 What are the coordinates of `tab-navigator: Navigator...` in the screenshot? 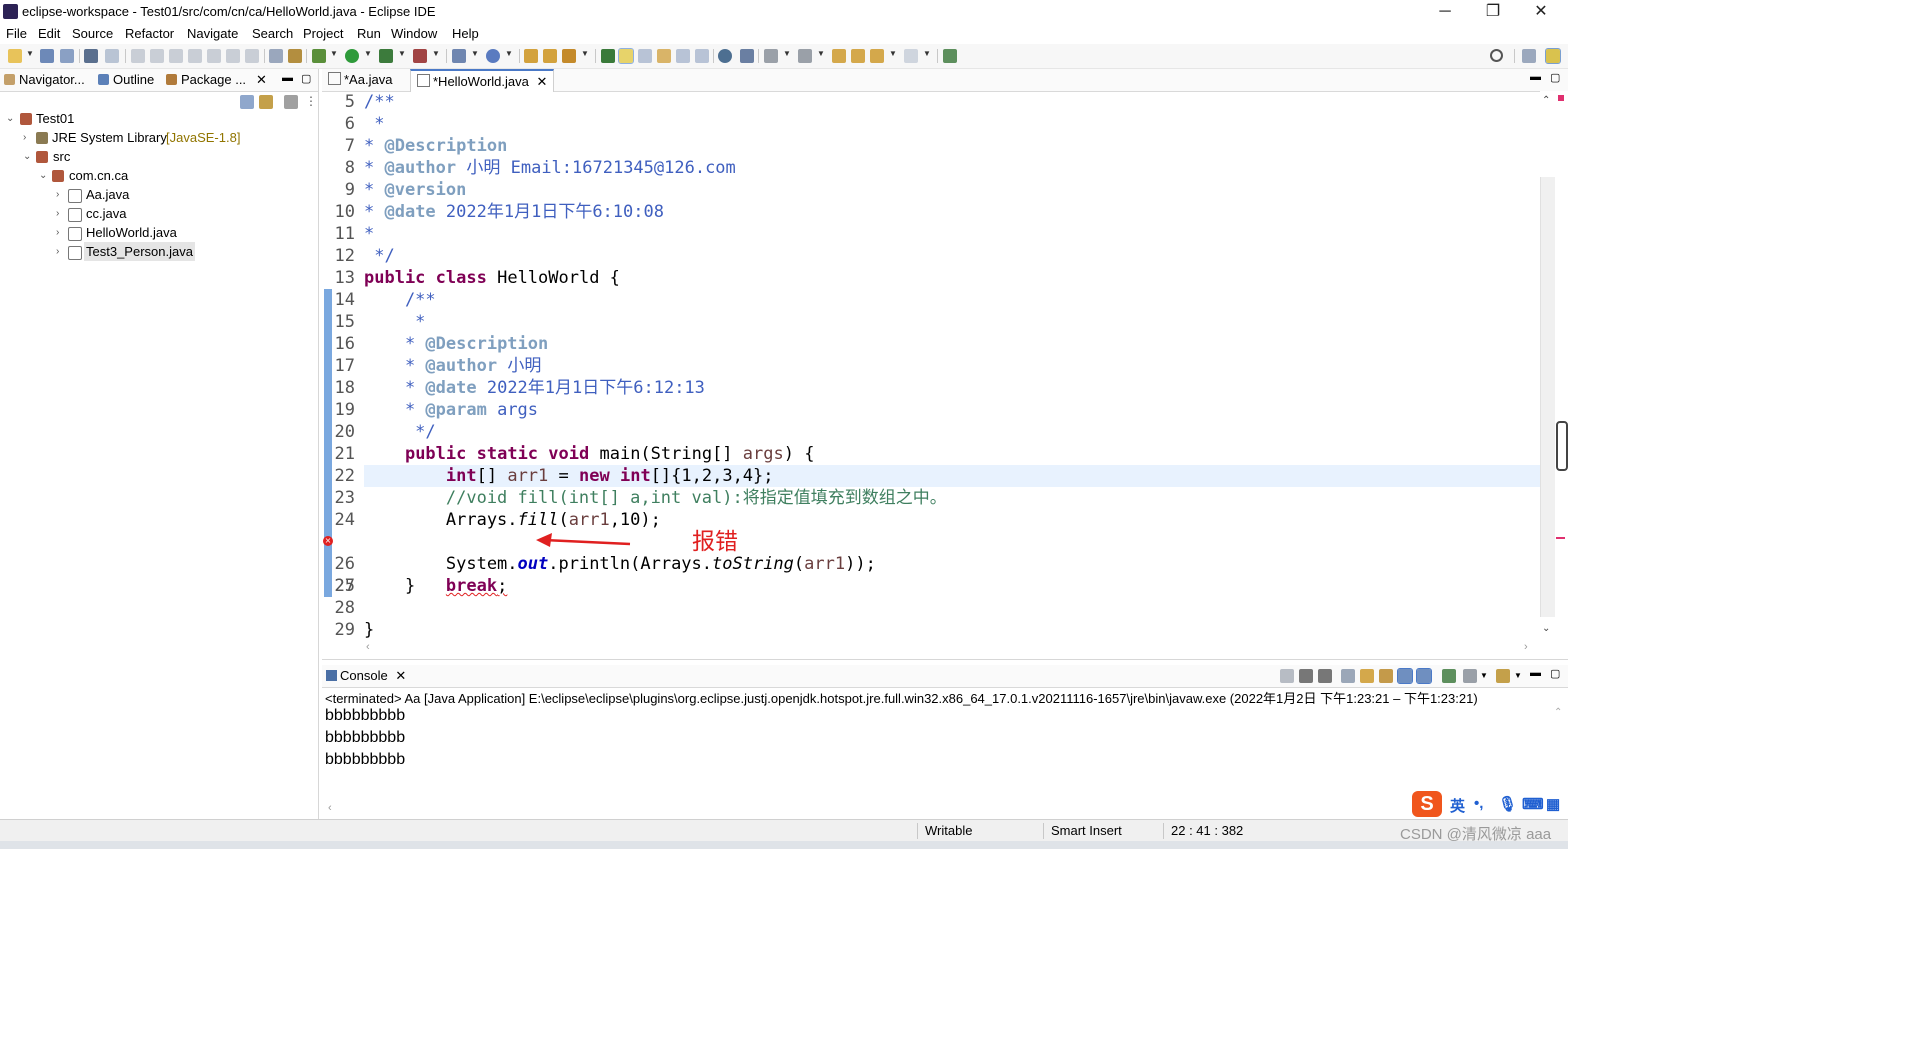 It's located at (44, 79).